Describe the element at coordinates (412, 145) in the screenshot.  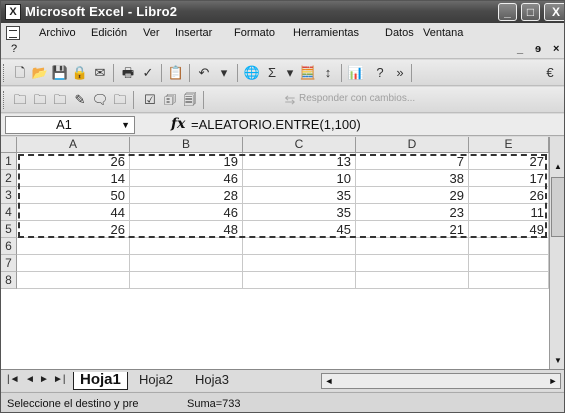
I see `column-header-d: D` at that location.